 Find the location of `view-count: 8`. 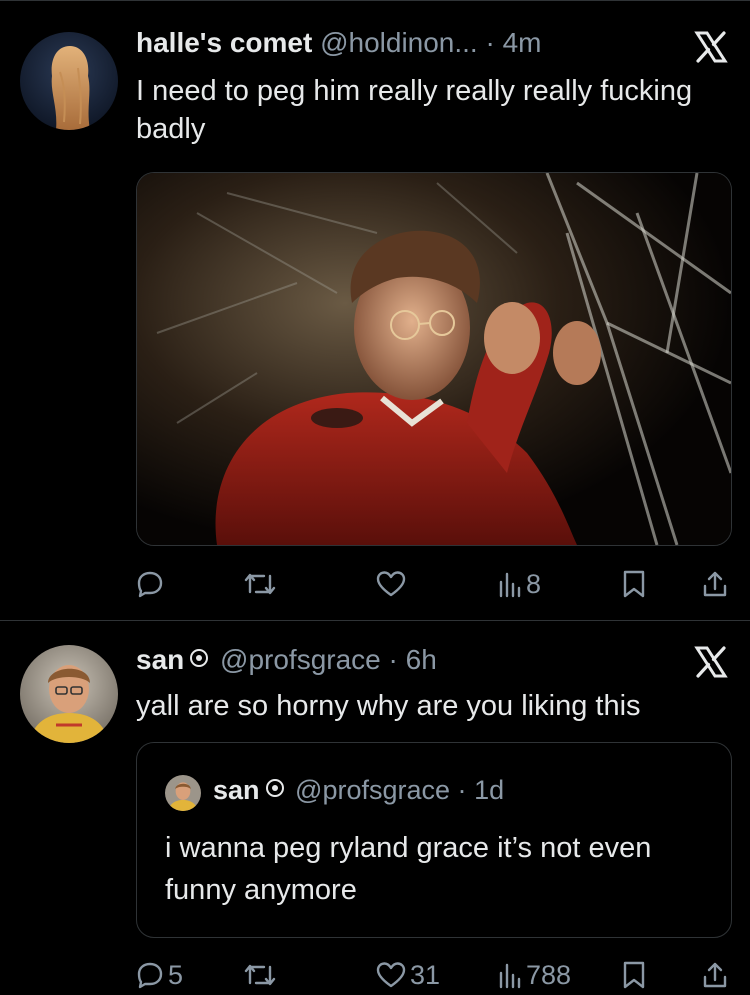

view-count: 8 is located at coordinates (534, 583).